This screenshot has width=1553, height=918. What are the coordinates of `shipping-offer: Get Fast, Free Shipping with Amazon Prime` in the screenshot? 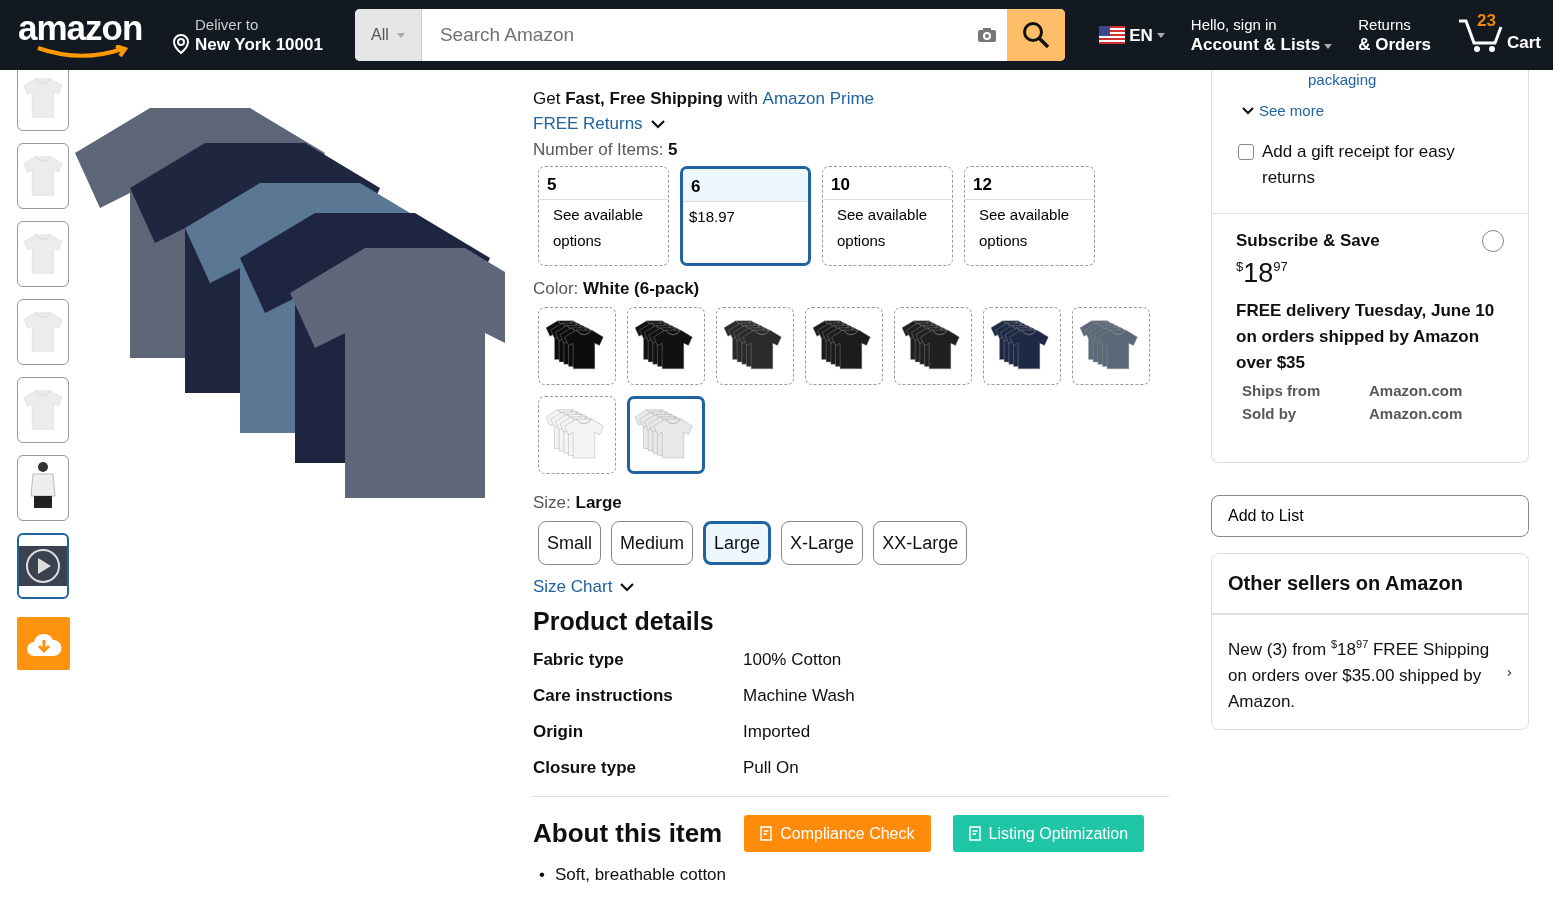 It's located at (853, 98).